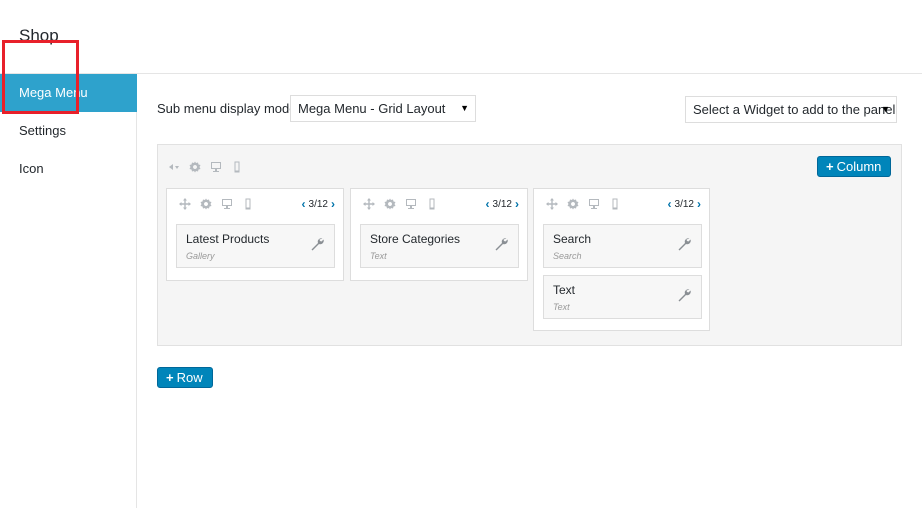 The height and width of the screenshot is (508, 922). Describe the element at coordinates (68, 291) in the screenshot. I see `sidebar: Mega Menu Settings Icon` at that location.